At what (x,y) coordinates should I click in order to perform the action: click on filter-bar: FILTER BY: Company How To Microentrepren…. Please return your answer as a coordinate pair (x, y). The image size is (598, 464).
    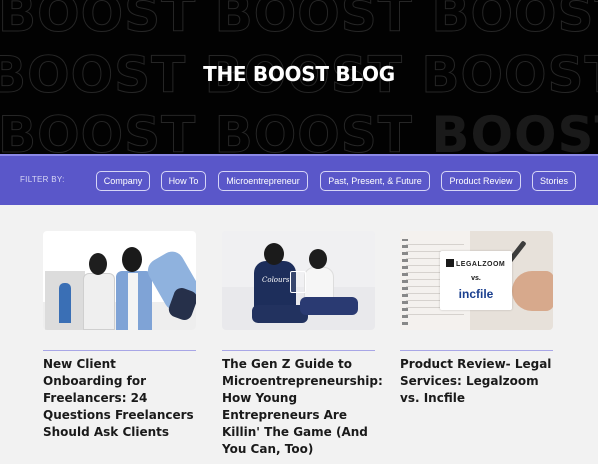
    Looking at the image, I should click on (299, 179).